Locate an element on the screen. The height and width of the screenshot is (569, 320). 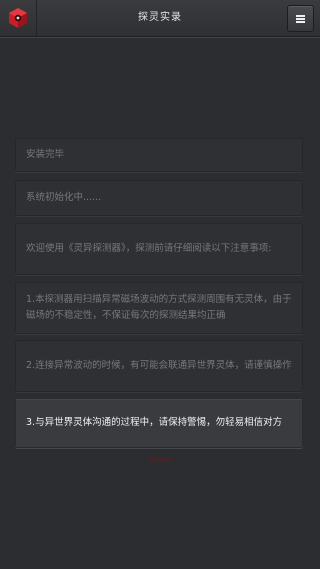
message-item: 安装完毕 is located at coordinates (159, 155).